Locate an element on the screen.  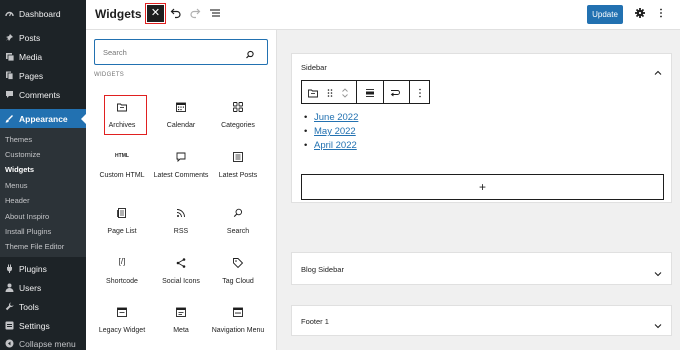
block-latest-comments: Latest Comments is located at coordinates (181, 173).